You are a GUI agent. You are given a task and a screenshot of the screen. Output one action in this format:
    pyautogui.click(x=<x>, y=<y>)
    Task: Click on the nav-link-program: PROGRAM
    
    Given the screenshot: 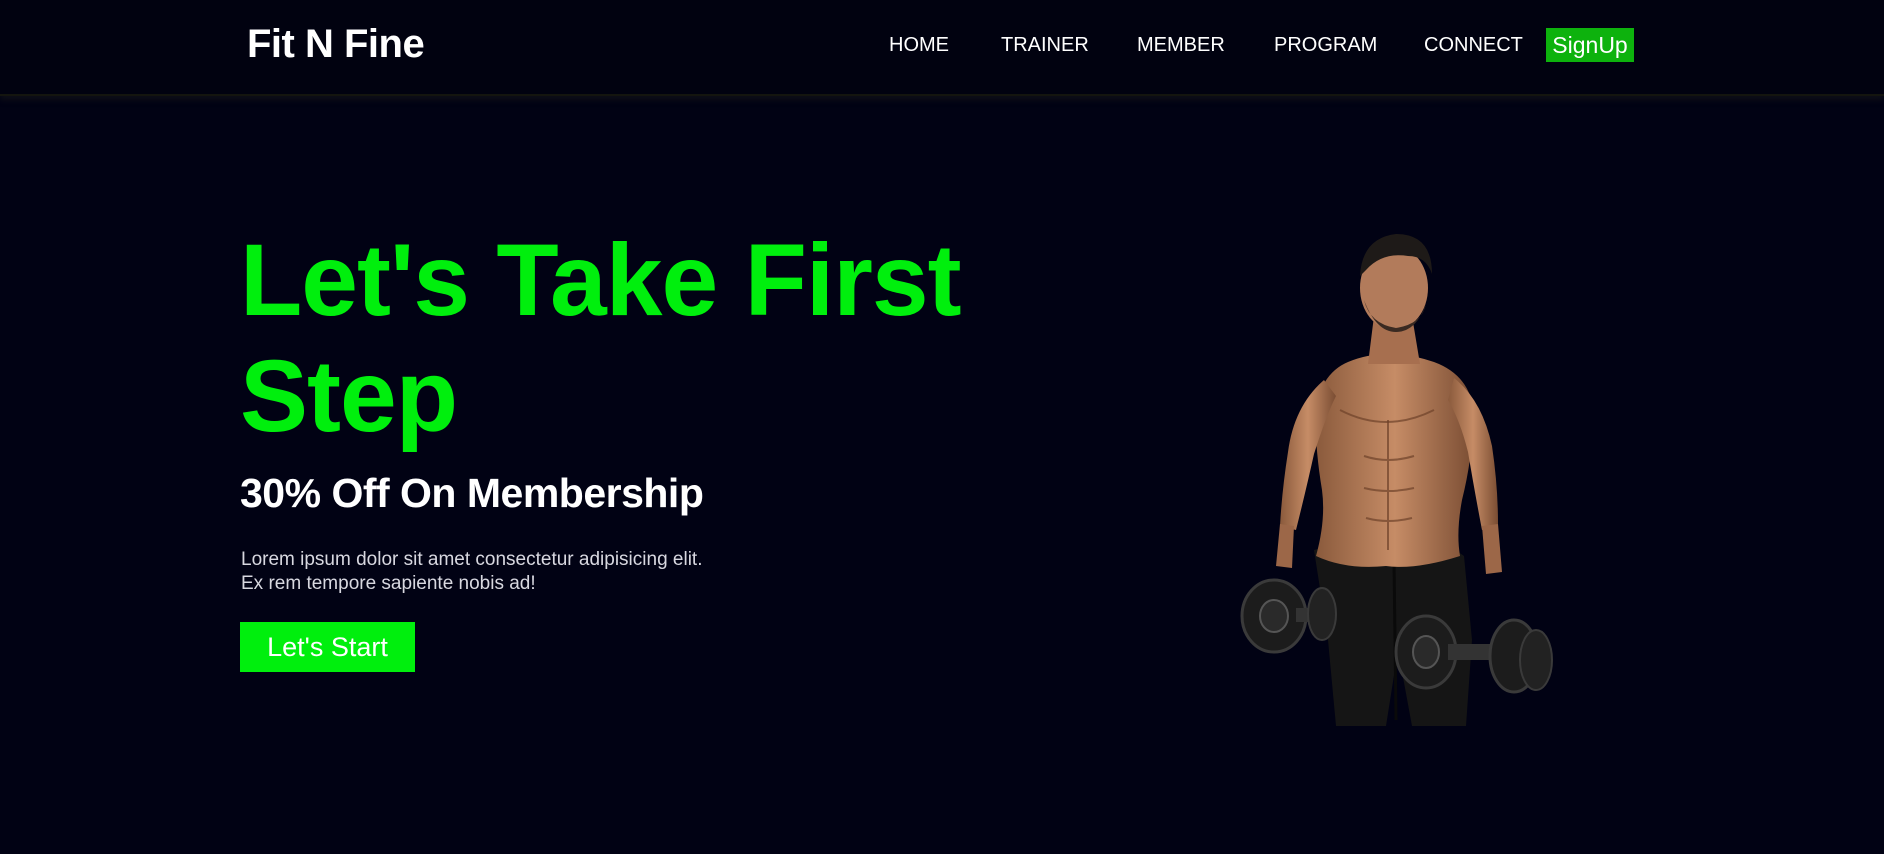 What is the action you would take?
    pyautogui.click(x=1325, y=45)
    